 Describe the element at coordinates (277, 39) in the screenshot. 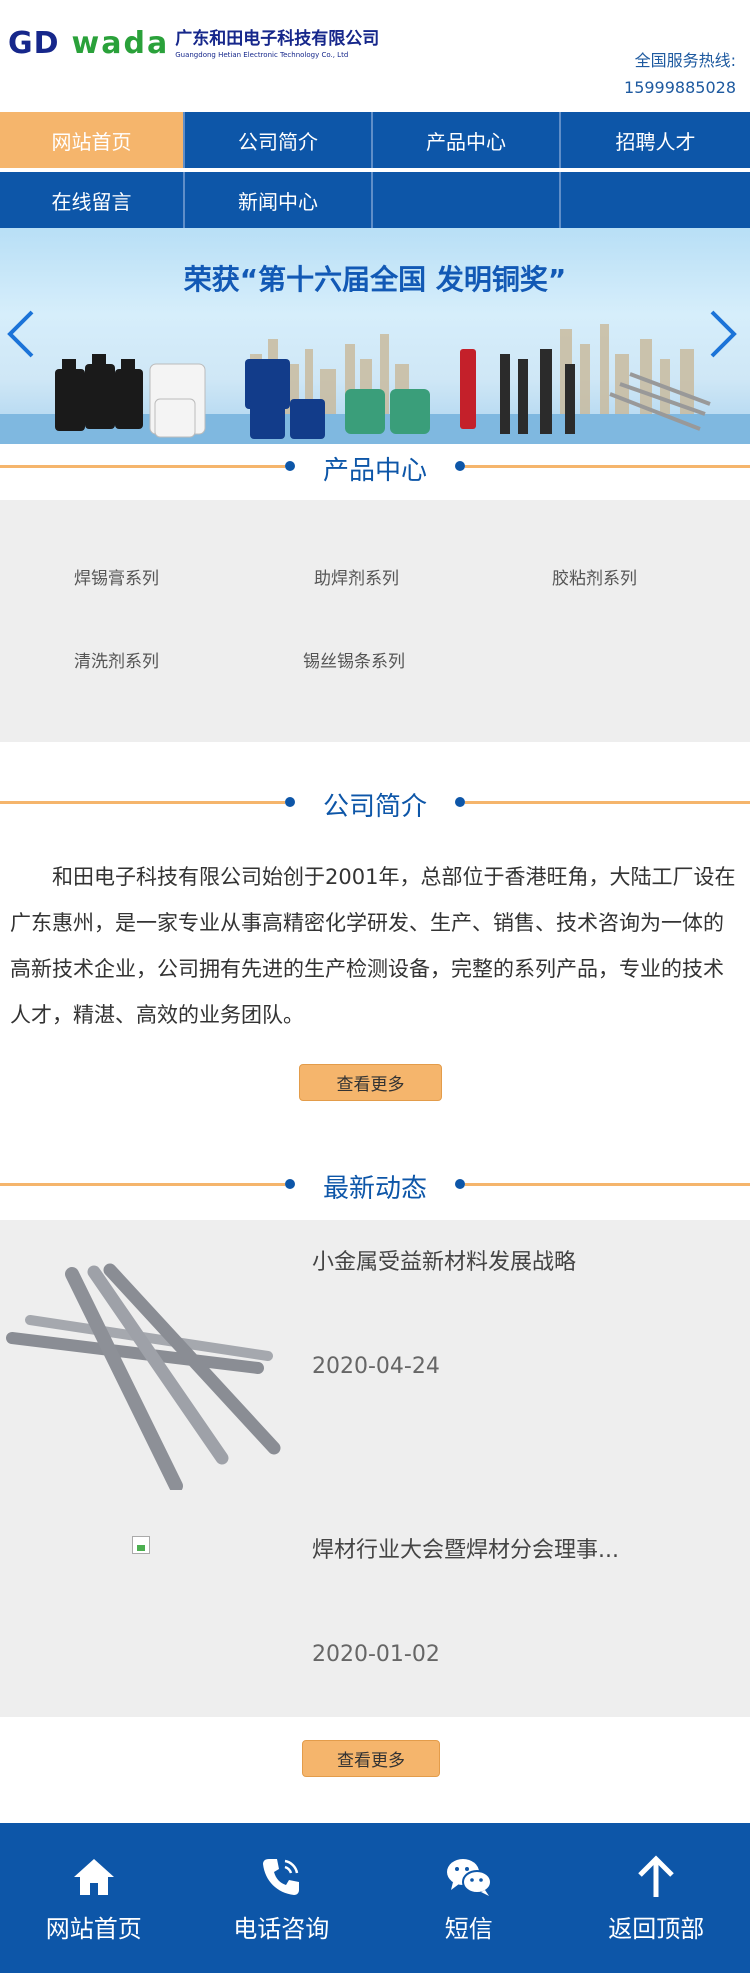

I see `logo-company-cn: 广东和田电子科技有限公司` at that location.